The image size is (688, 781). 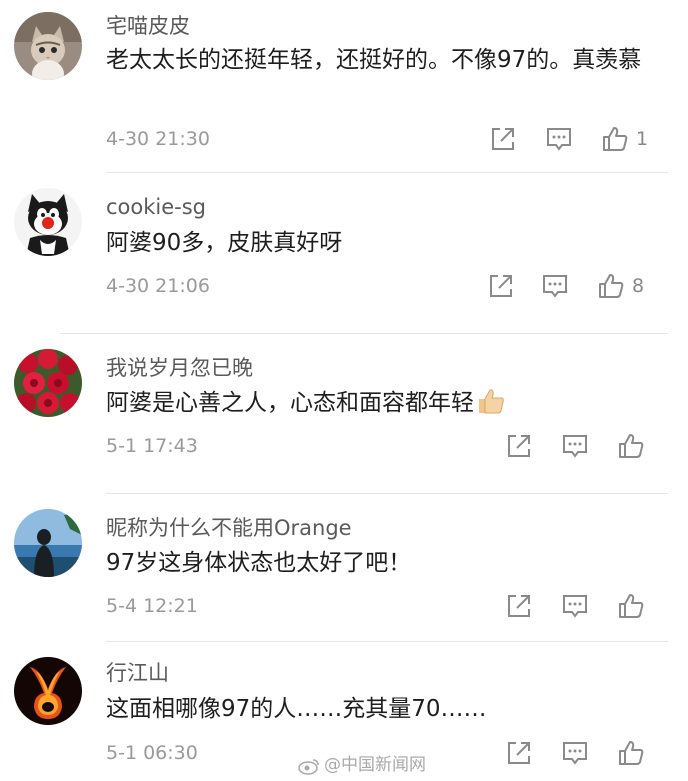 What do you see at coordinates (397, 287) in the screenshot?
I see `comment-meta: 4-30 21:06 8` at bounding box center [397, 287].